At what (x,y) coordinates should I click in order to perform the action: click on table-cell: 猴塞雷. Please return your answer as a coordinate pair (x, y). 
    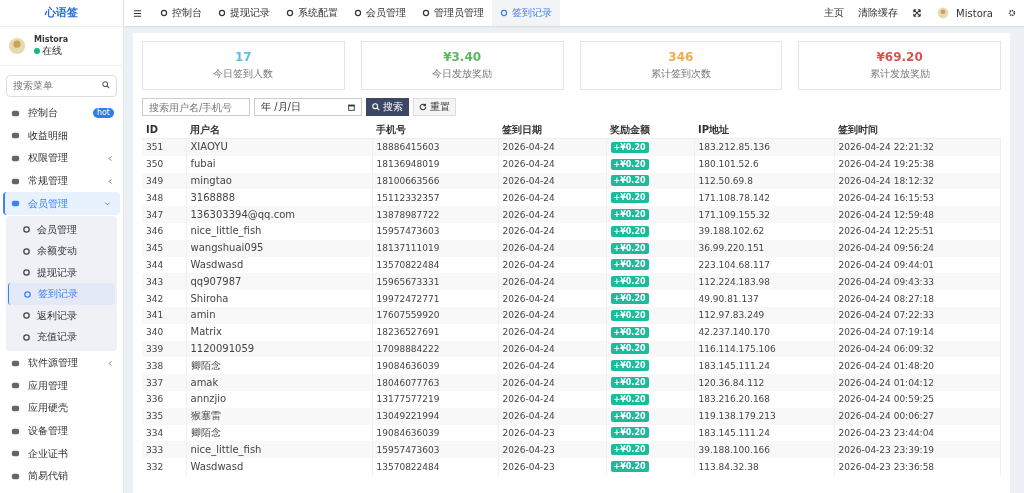
    Looking at the image, I should click on (279, 416).